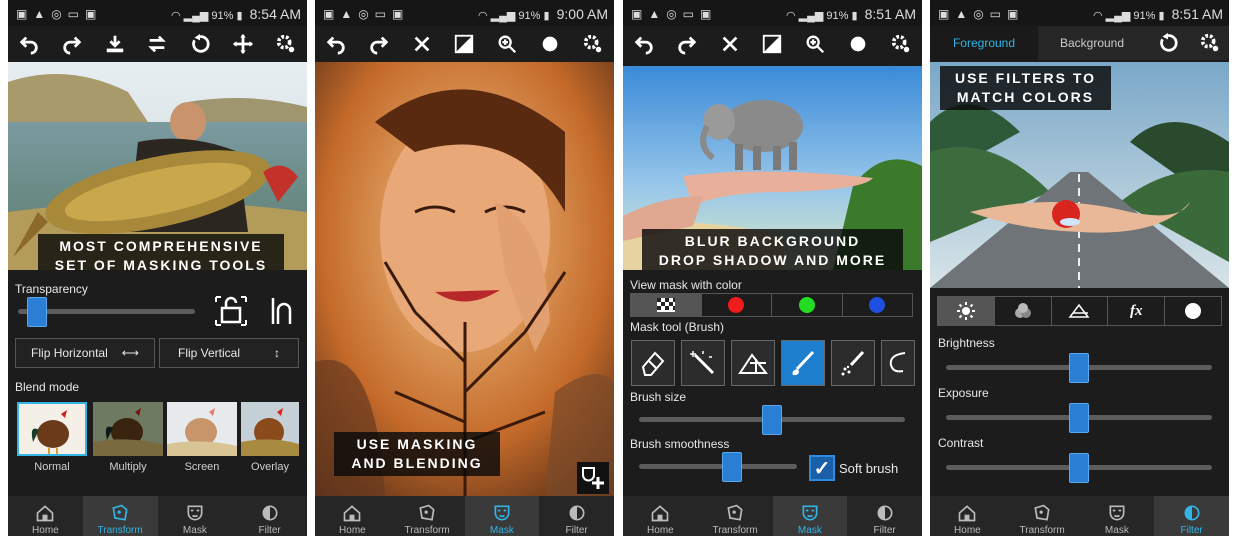 The image size is (1234, 536). I want to click on nav-mask-label: Mask, so click(809, 530).